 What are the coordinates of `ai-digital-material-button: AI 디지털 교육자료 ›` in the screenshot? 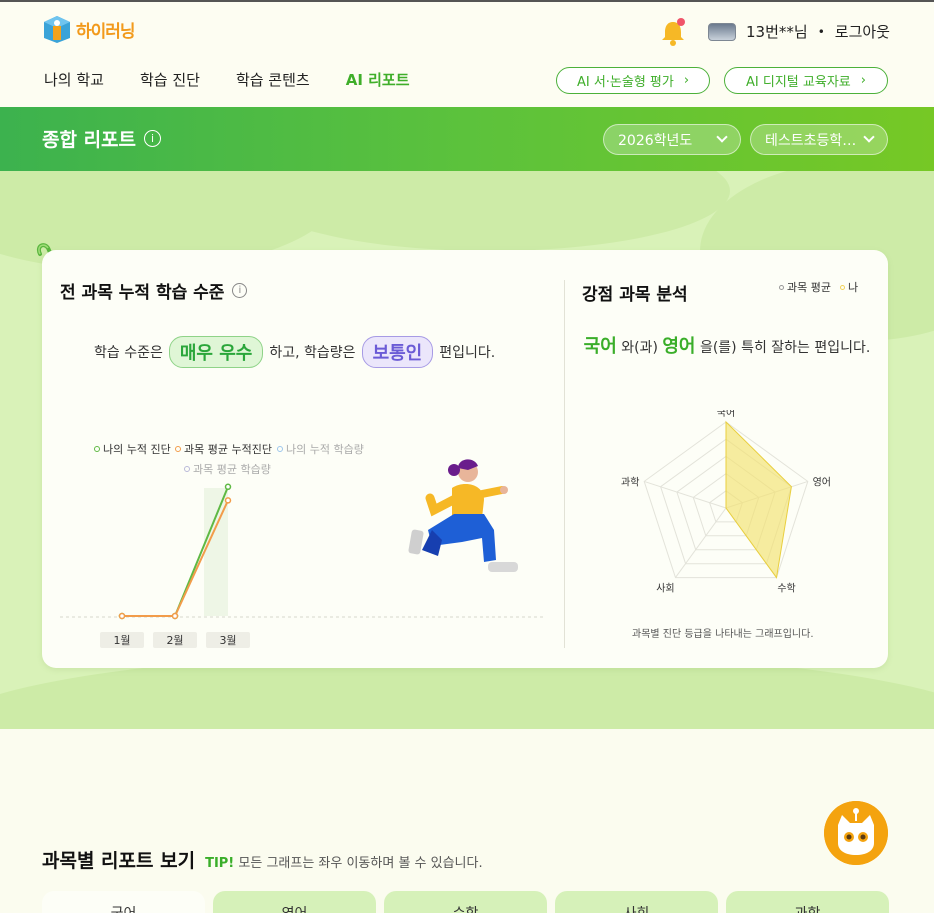 It's located at (806, 80).